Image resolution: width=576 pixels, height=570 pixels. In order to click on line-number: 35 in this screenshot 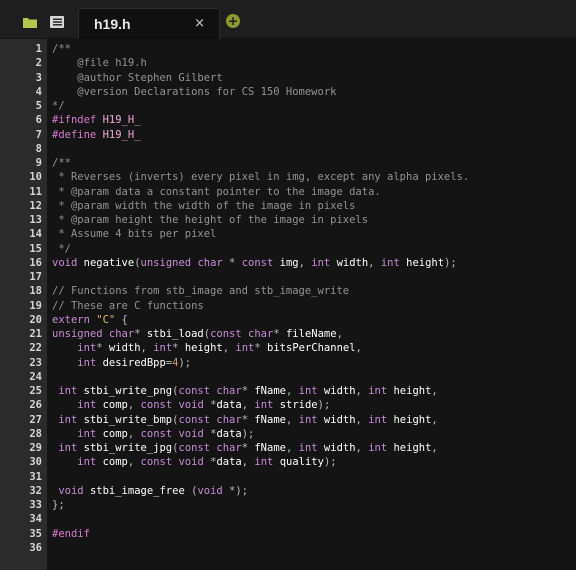, I will do `click(35, 533)`.